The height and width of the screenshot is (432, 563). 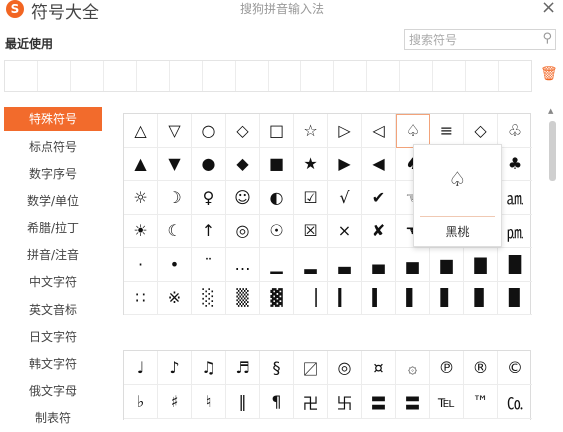 What do you see at coordinates (311, 368) in the screenshot?
I see `symbol-cell: 〼` at bounding box center [311, 368].